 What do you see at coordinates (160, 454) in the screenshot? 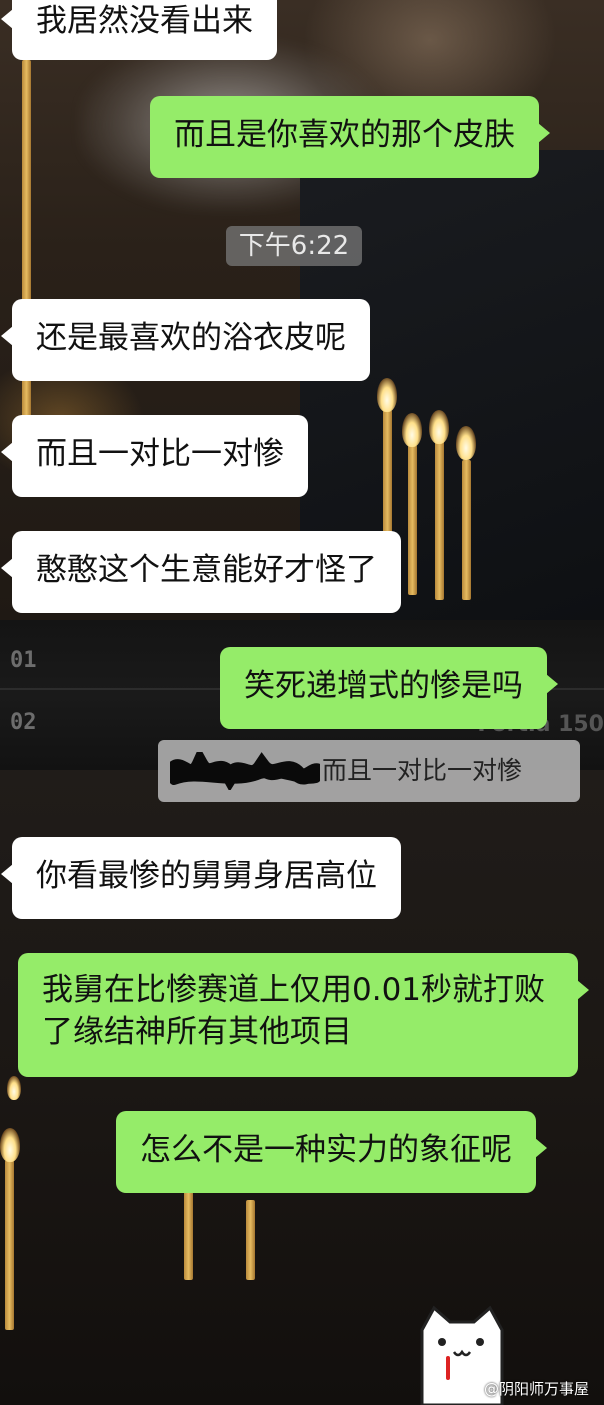
I see `message-text: 而且一对比一对惨` at bounding box center [160, 454].